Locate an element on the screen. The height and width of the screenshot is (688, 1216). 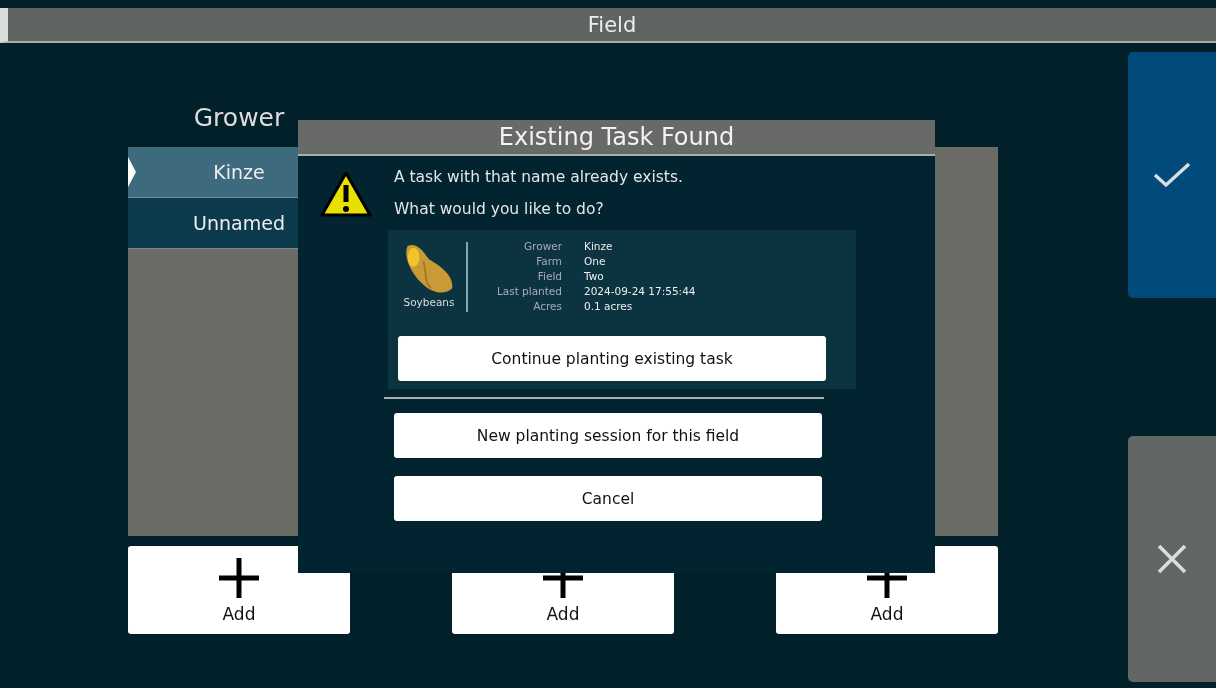
dialog-question: What would you like to do? is located at coordinates (499, 209).